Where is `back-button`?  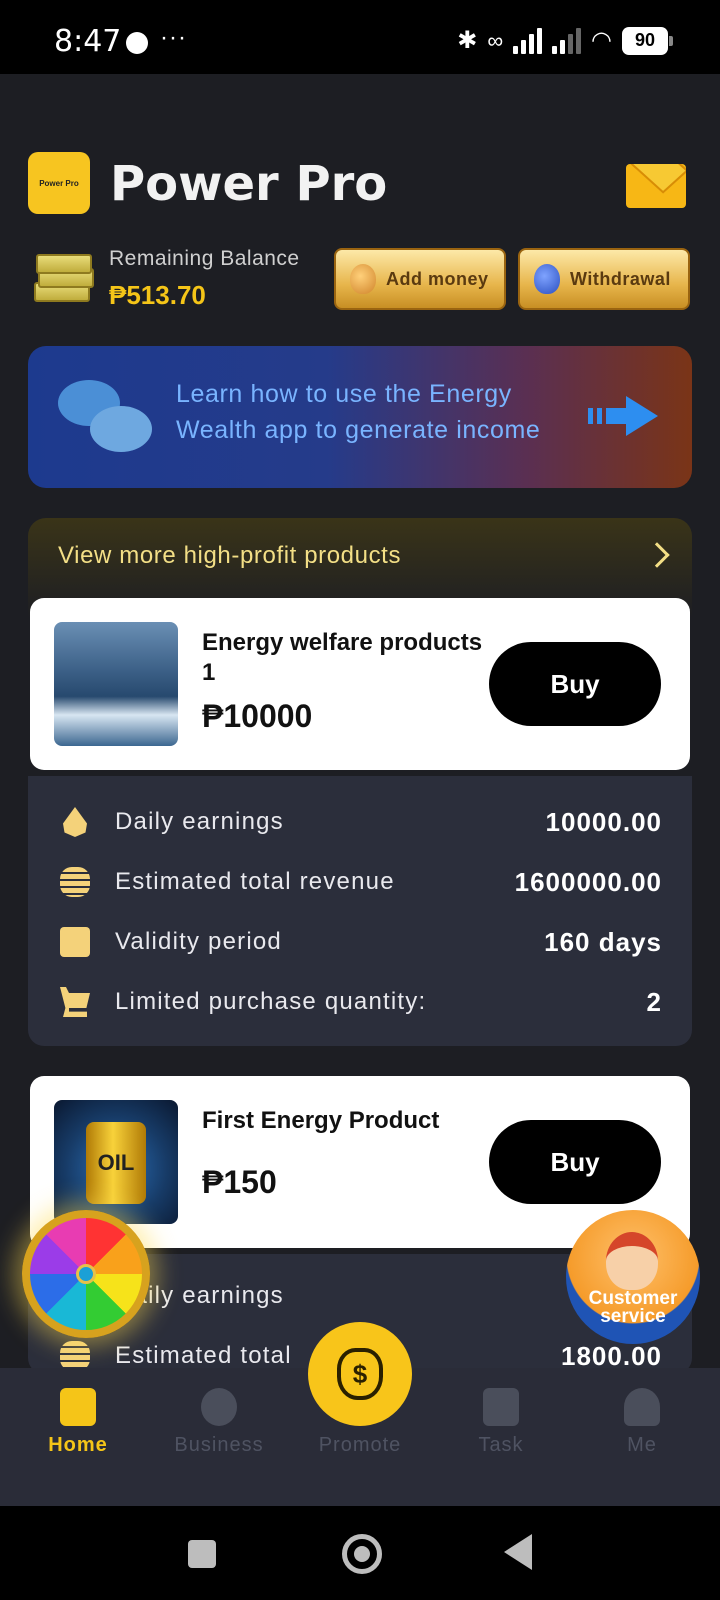 back-button is located at coordinates (518, 1552).